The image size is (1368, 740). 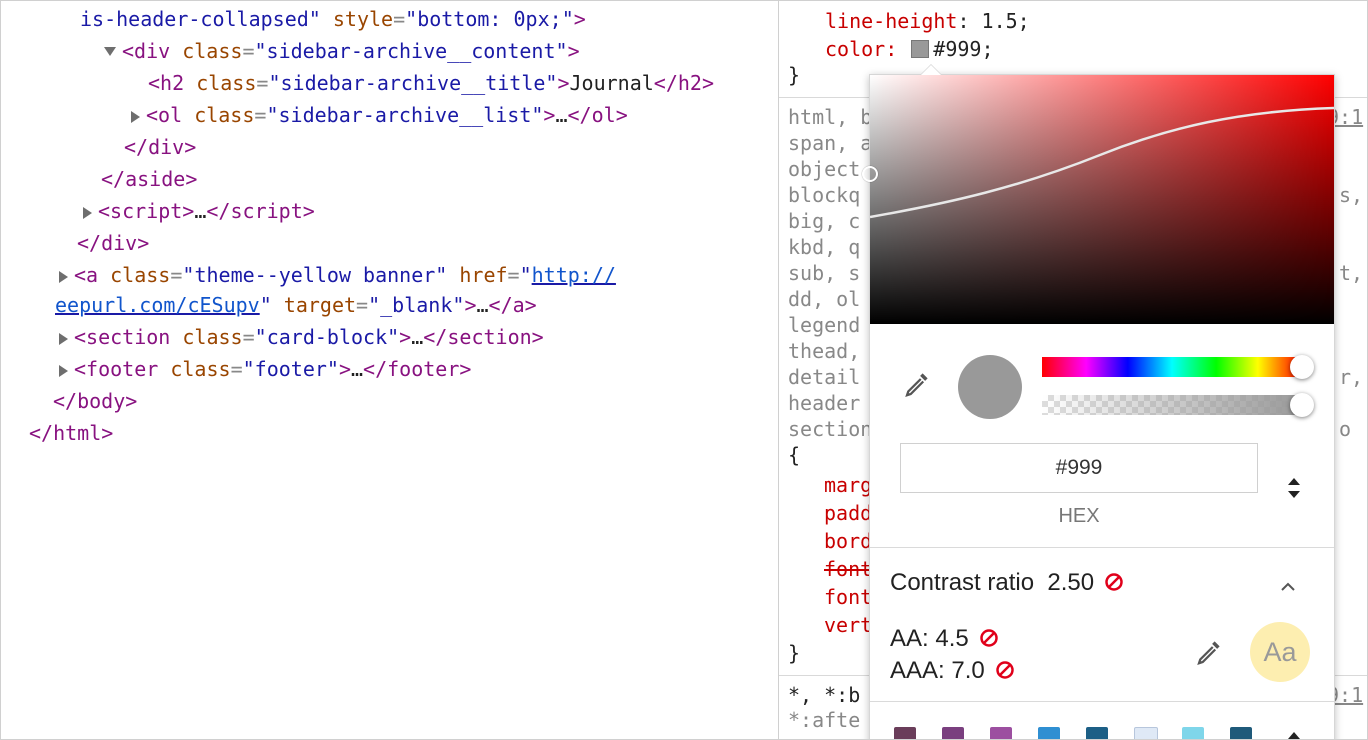 I want to click on collapse-triangle-icon, so click(x=110, y=51).